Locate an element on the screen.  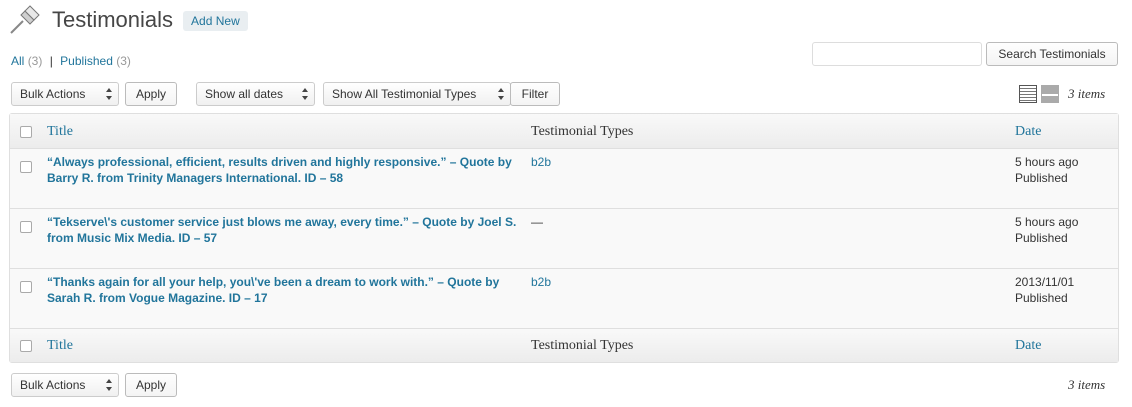
page-header: Testimonials Add New is located at coordinates (128, 20).